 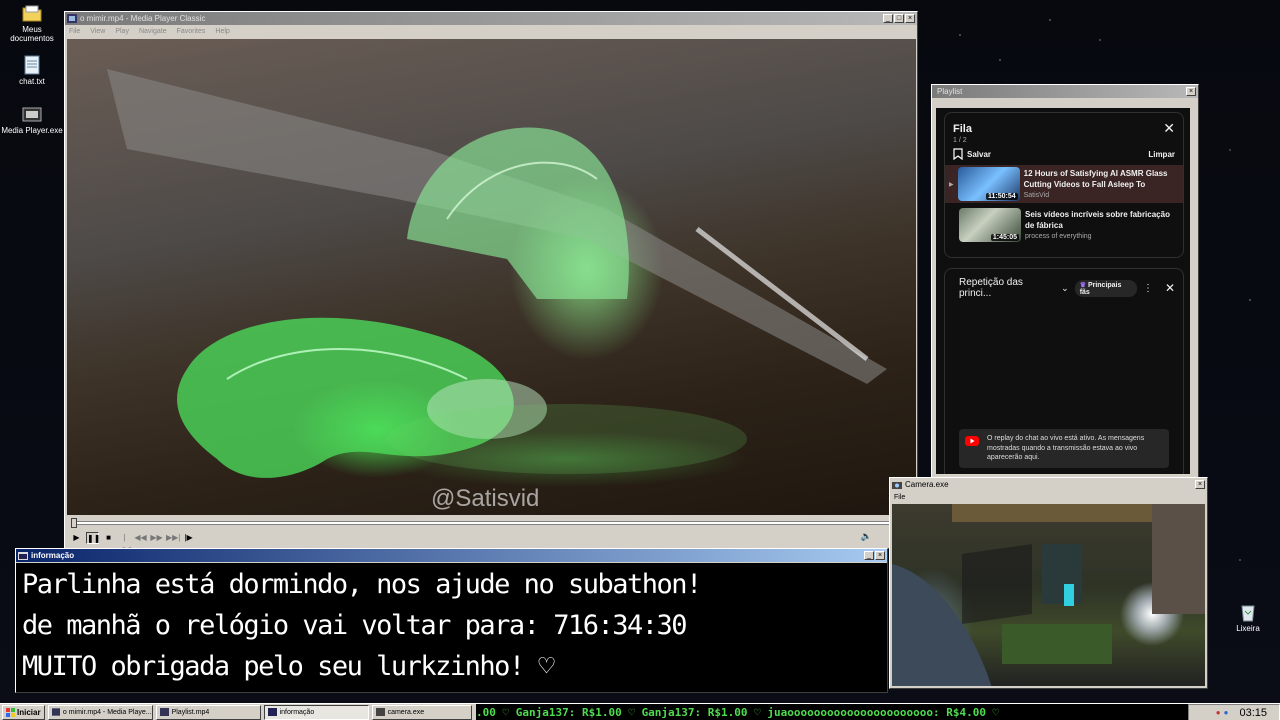 I want to click on start-button: Iniciar, so click(x=23, y=712).